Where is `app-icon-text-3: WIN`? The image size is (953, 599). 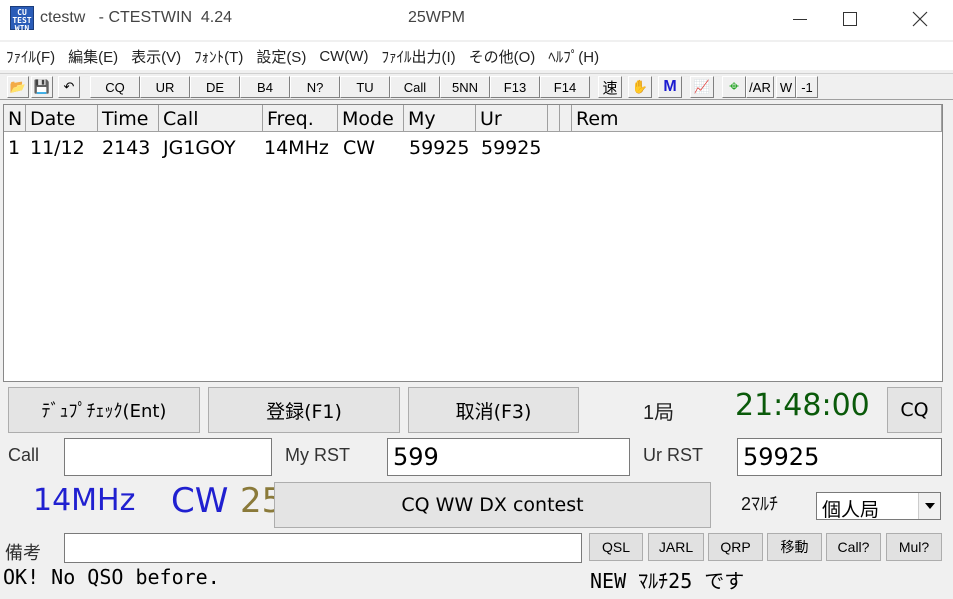 app-icon-text-3: WIN is located at coordinates (22, 28).